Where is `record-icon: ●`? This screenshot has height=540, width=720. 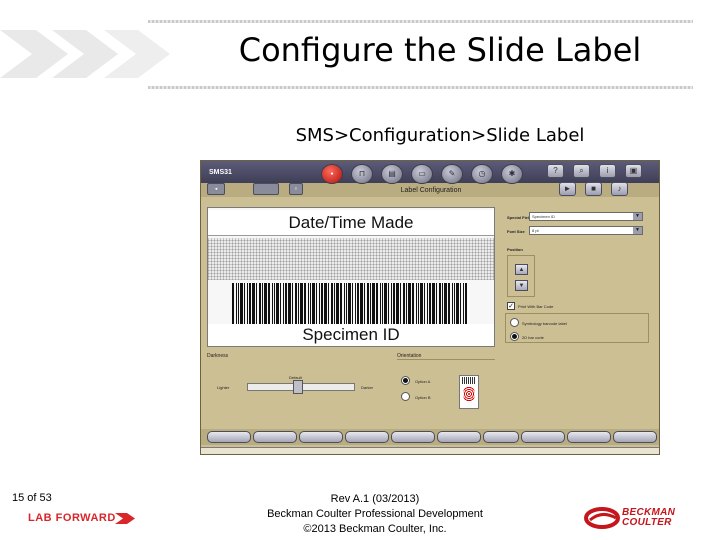 record-icon: ● is located at coordinates (332, 174).